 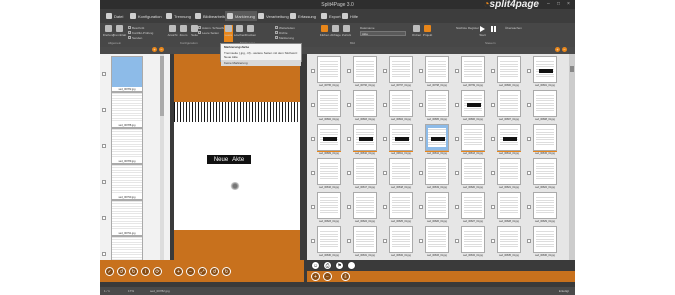 I want to click on grid-page-cell: sed_00820_01.jpg, so click(x=470, y=174).